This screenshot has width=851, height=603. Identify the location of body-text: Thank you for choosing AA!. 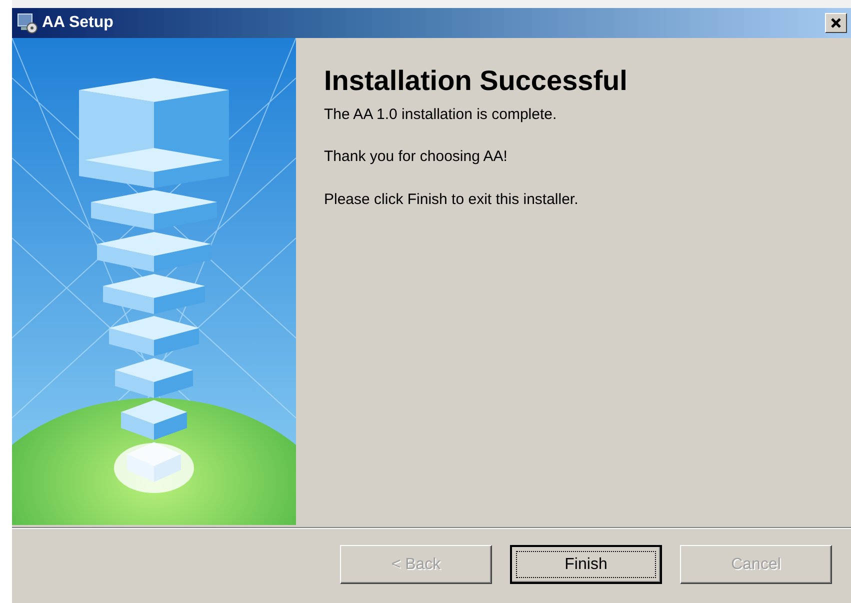
(416, 157).